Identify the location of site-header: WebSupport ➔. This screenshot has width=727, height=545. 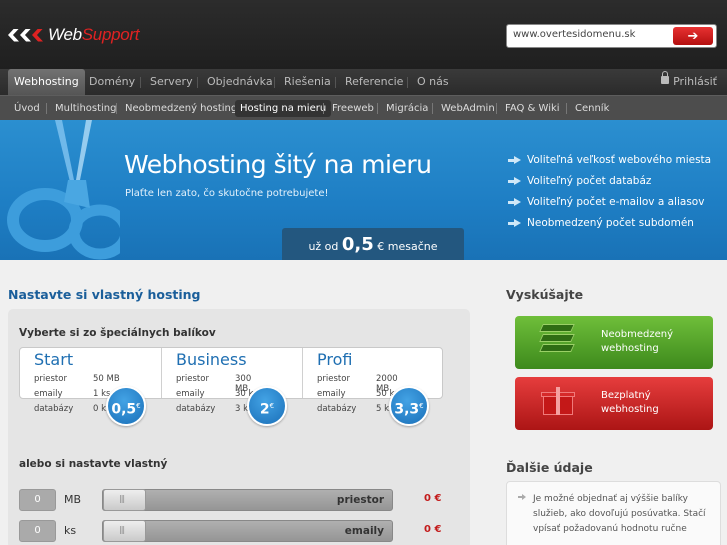
(363, 34).